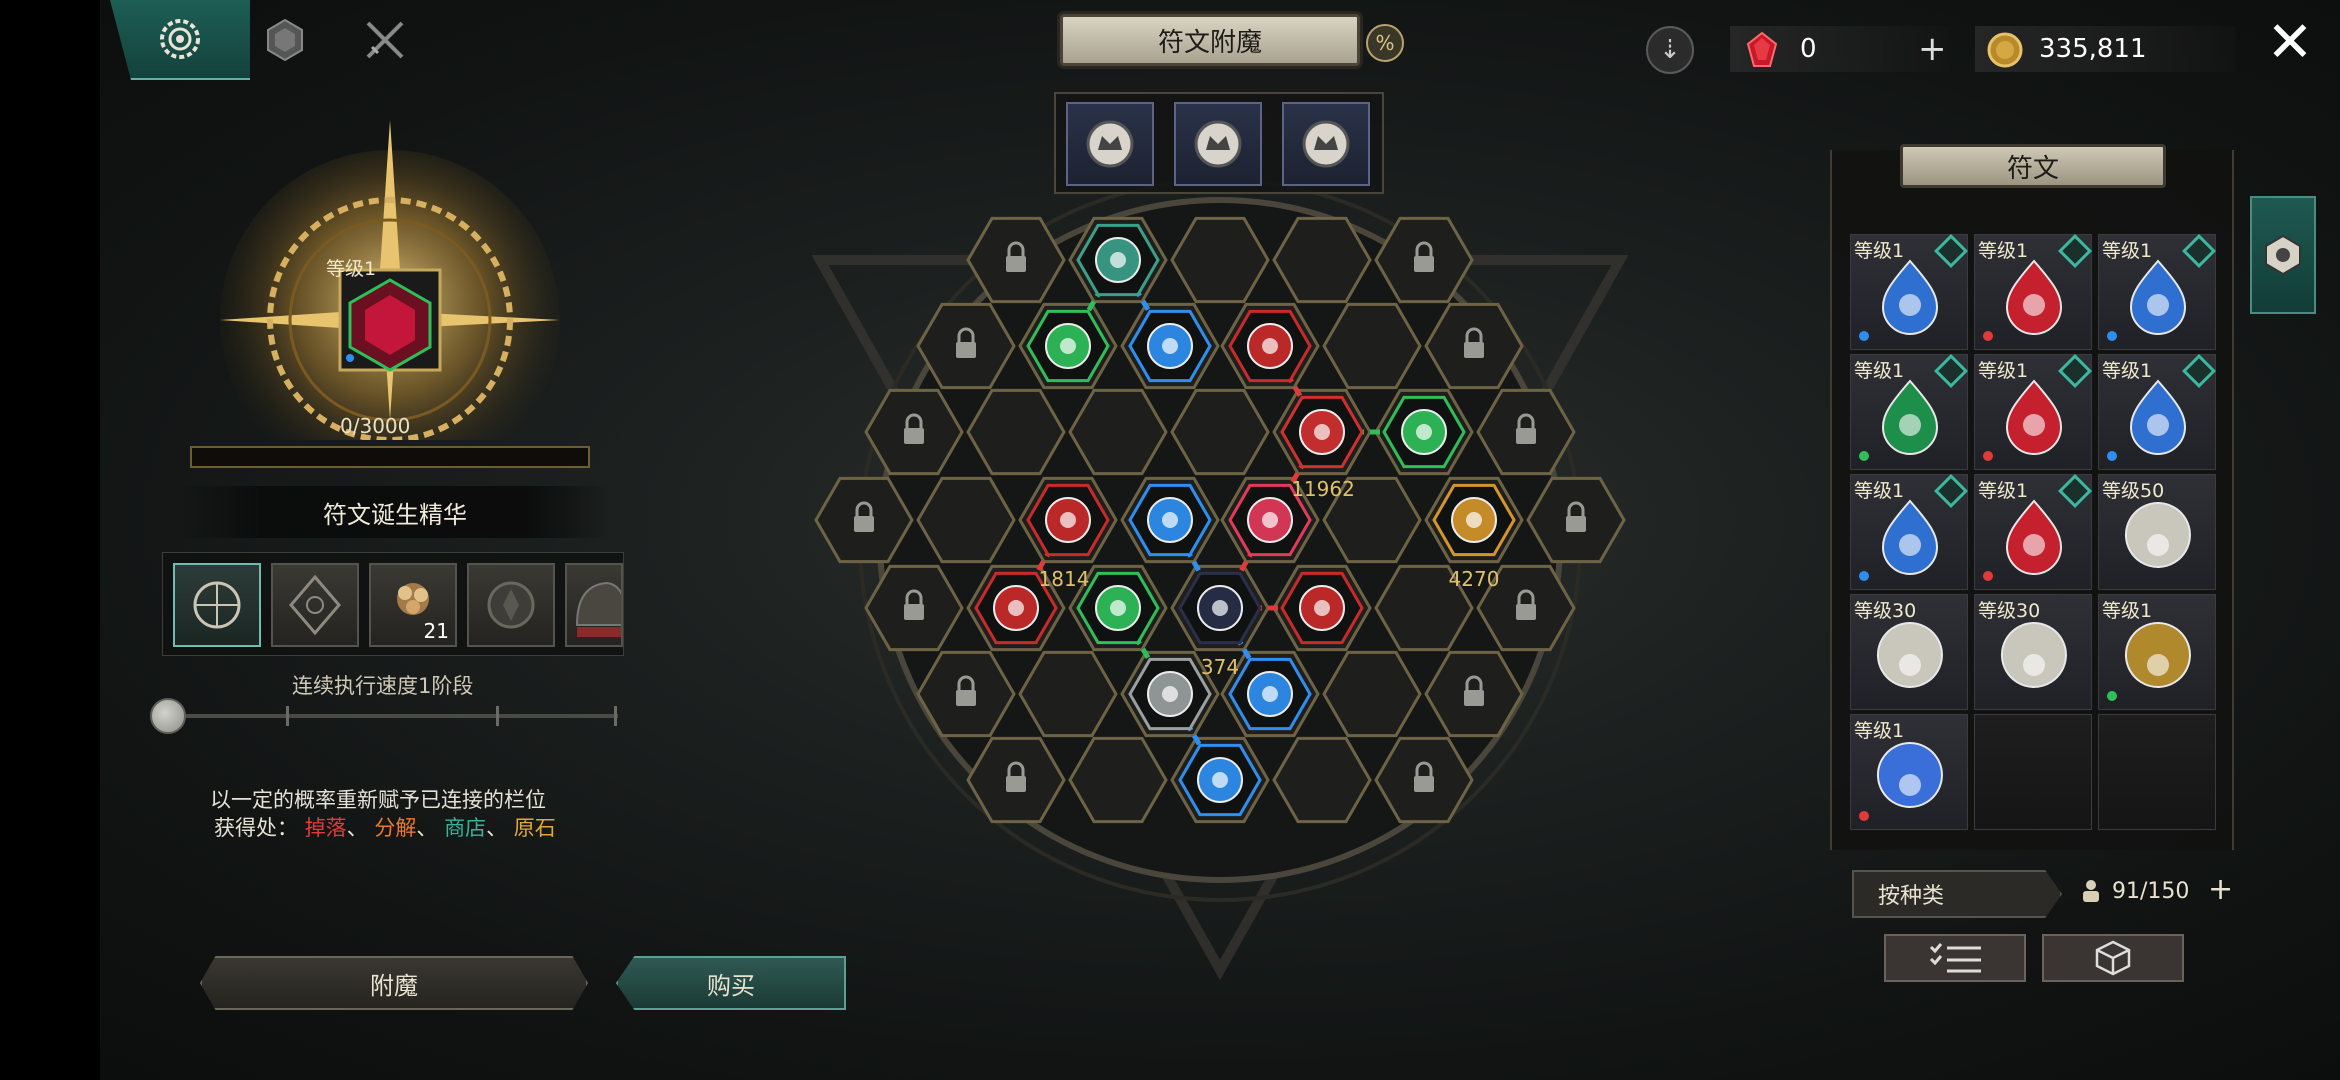  I want to click on essence-name: 符文诞生精华, so click(395, 512).